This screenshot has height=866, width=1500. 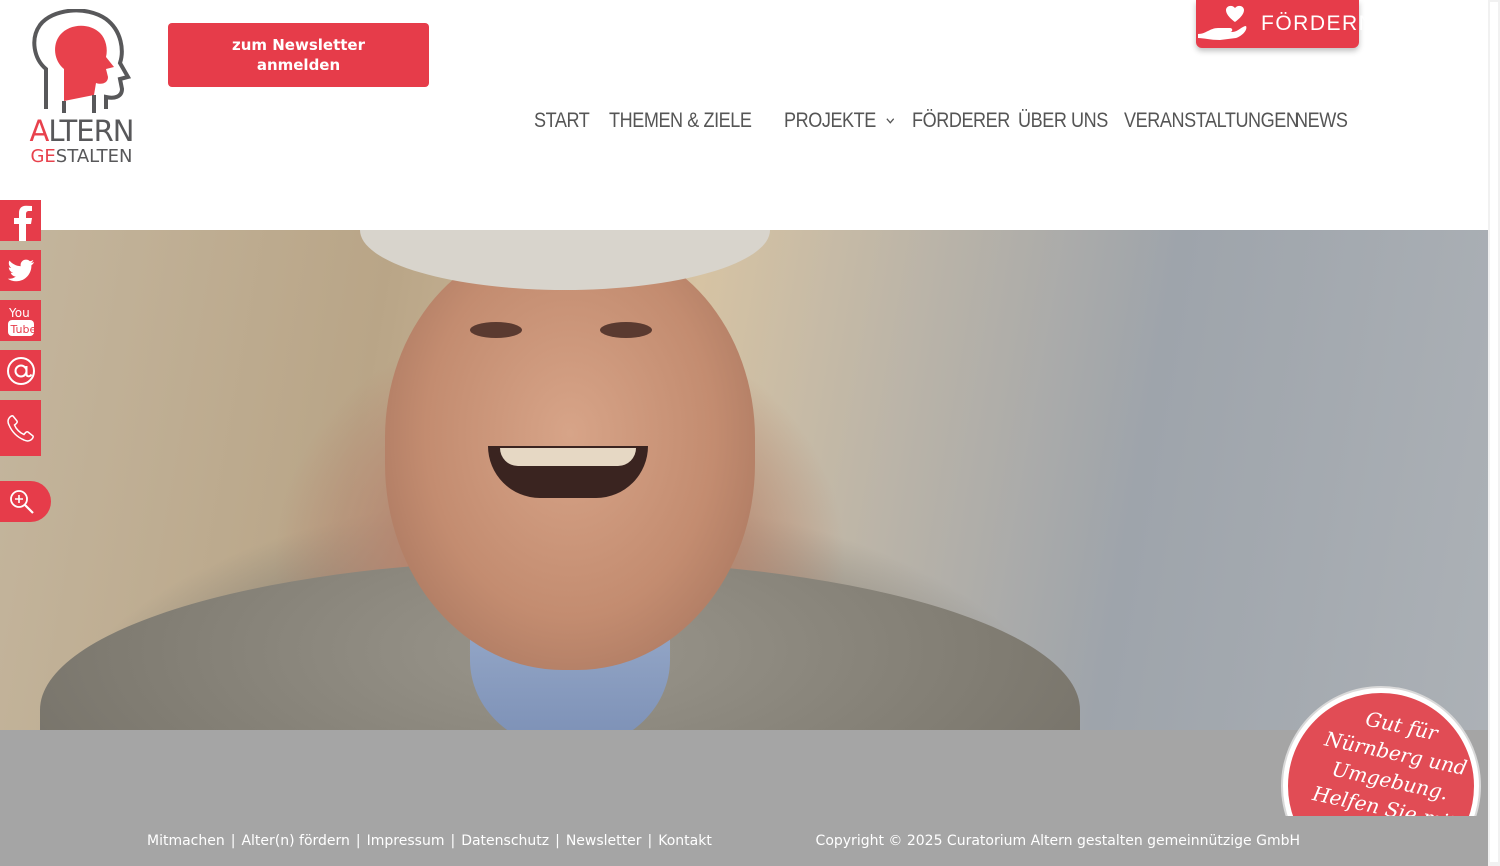 I want to click on nav-item-projekte: PROJEKTE, so click(x=839, y=121).